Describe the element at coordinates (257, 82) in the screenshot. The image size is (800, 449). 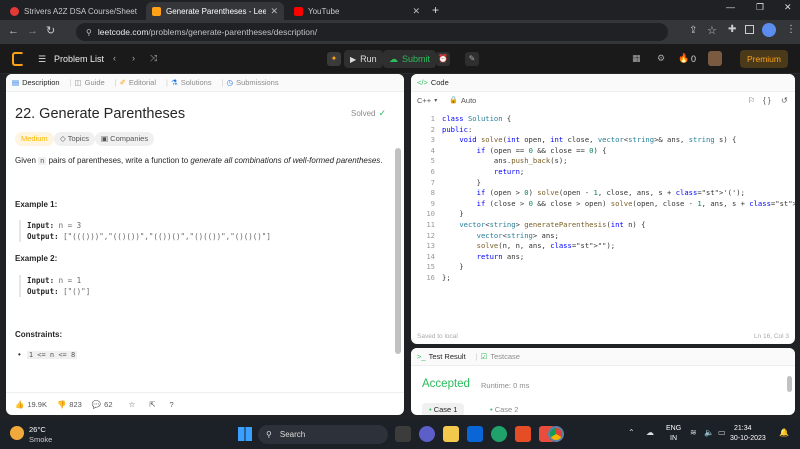
I see `tab-submissions: Submissions` at that location.